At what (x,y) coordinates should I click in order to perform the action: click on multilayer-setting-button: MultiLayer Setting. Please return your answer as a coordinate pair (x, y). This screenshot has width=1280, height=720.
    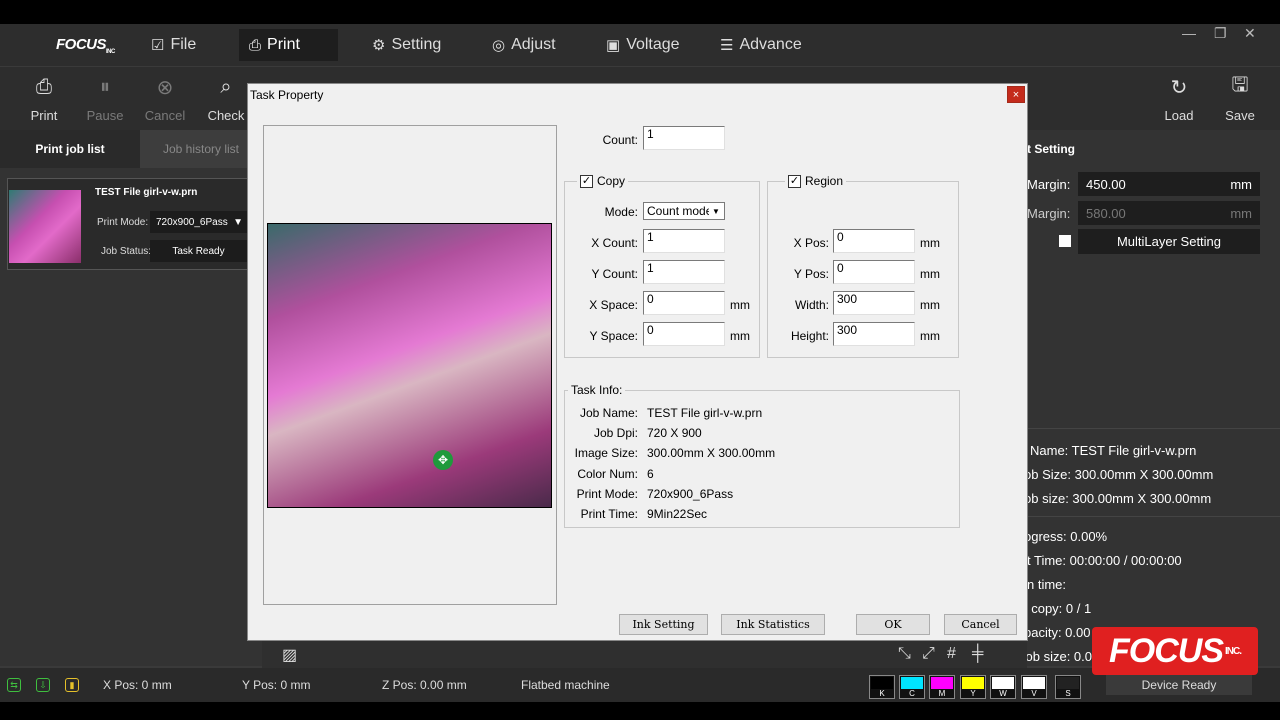
    Looking at the image, I should click on (1169, 241).